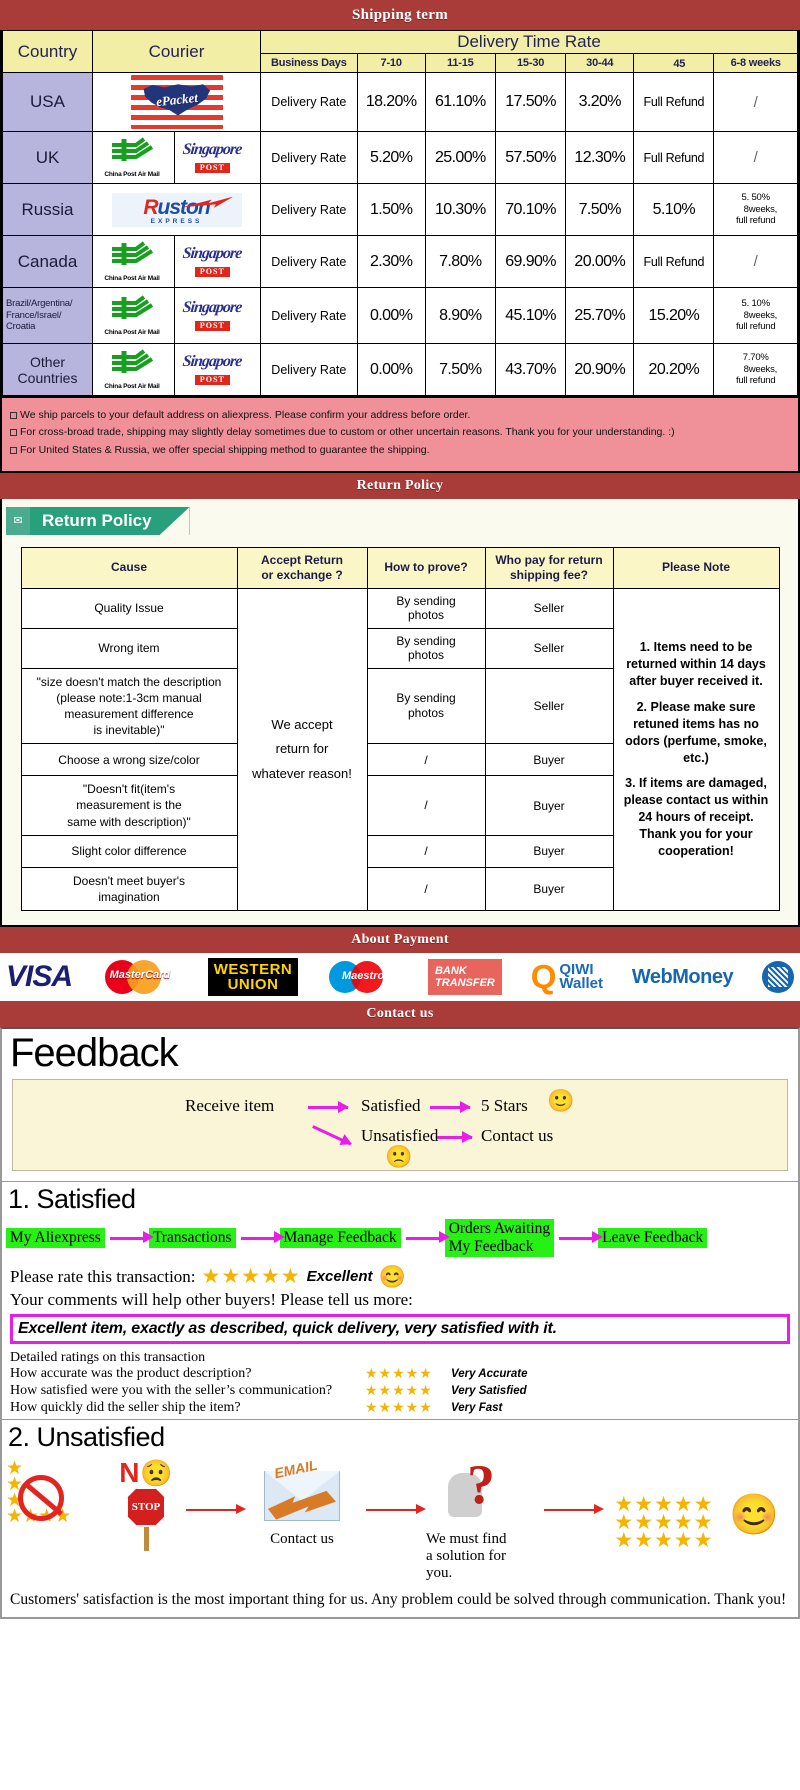 Image resolution: width=800 pixels, height=1790 pixels. What do you see at coordinates (38, 1492) in the screenshot?
I see `no-stars-icon: ★ ★ ★ ★★★★` at bounding box center [38, 1492].